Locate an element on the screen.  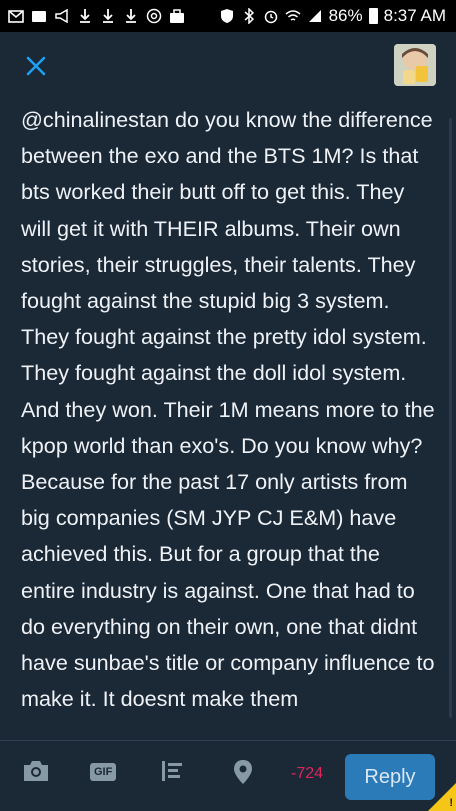
cast-icon is located at coordinates (39, 16).